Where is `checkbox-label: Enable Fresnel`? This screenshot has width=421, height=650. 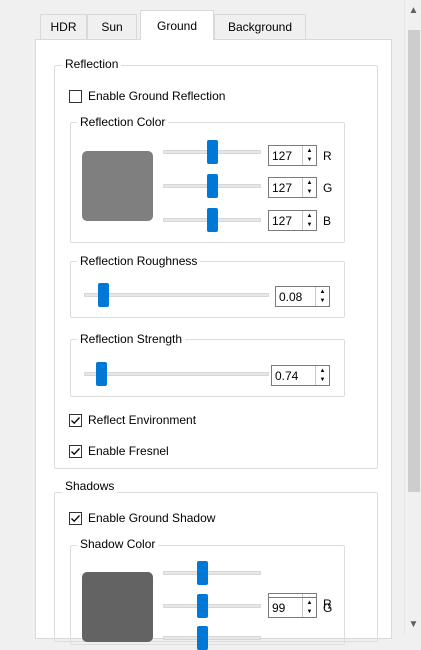 checkbox-label: Enable Fresnel is located at coordinates (128, 451).